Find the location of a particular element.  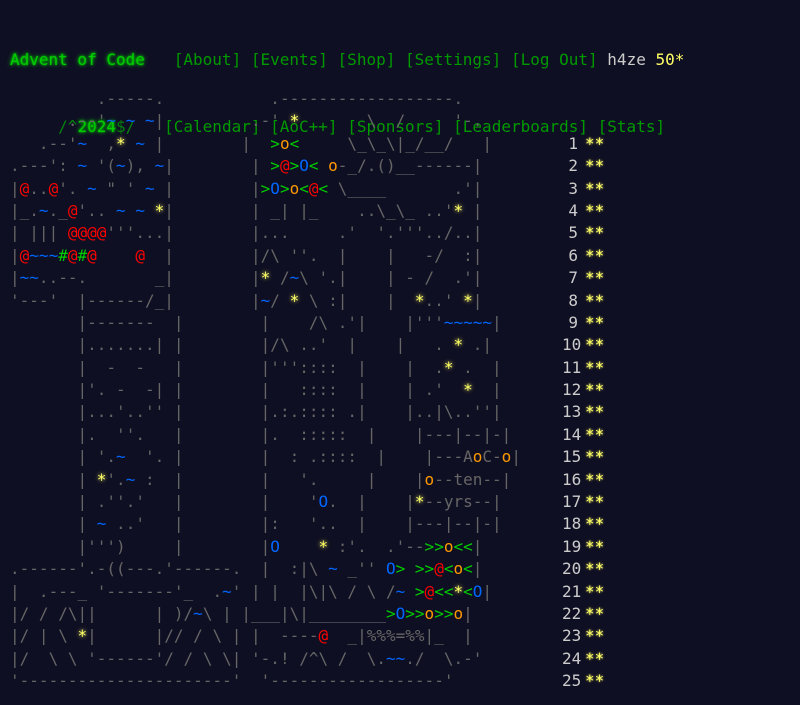

day-number: 5 is located at coordinates (573, 233).